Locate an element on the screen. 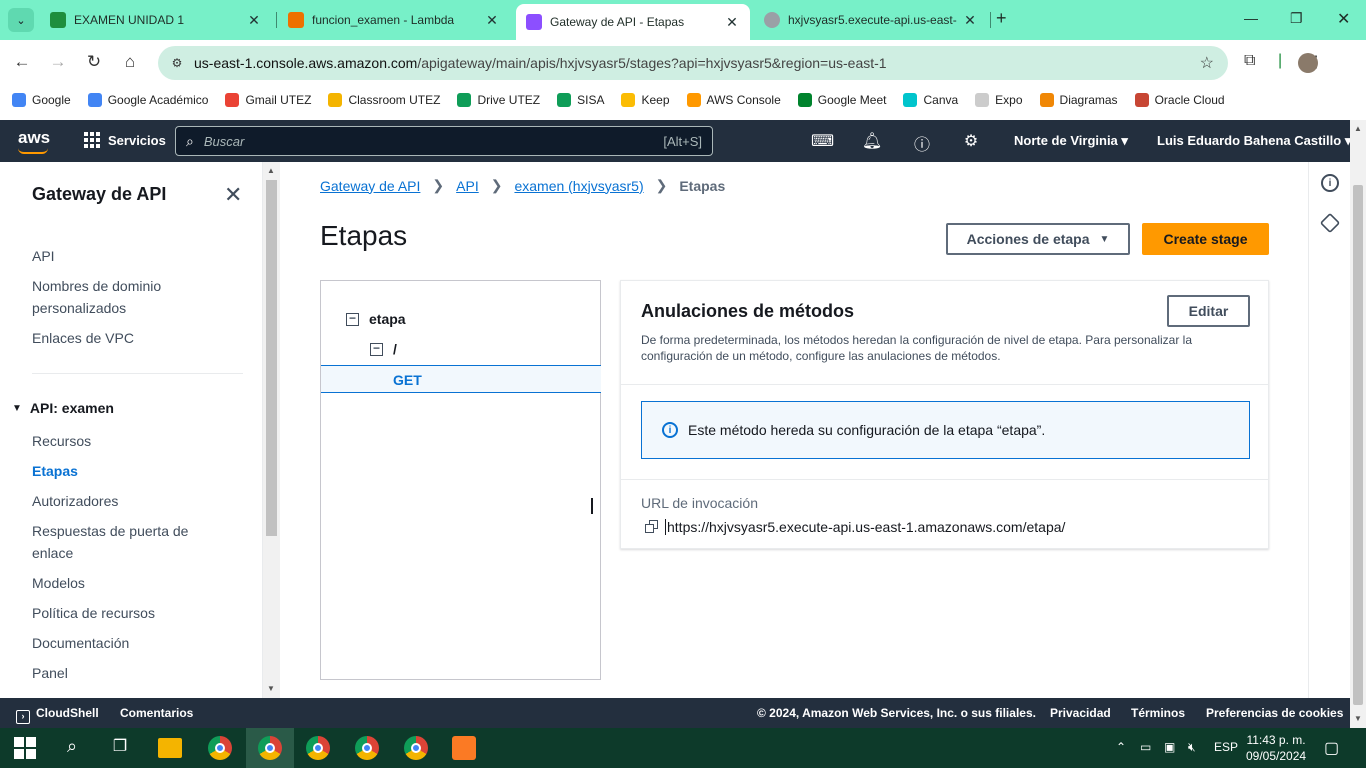 The height and width of the screenshot is (768, 1366). region-selector: Norte de Virginia ▾ is located at coordinates (1071, 141).